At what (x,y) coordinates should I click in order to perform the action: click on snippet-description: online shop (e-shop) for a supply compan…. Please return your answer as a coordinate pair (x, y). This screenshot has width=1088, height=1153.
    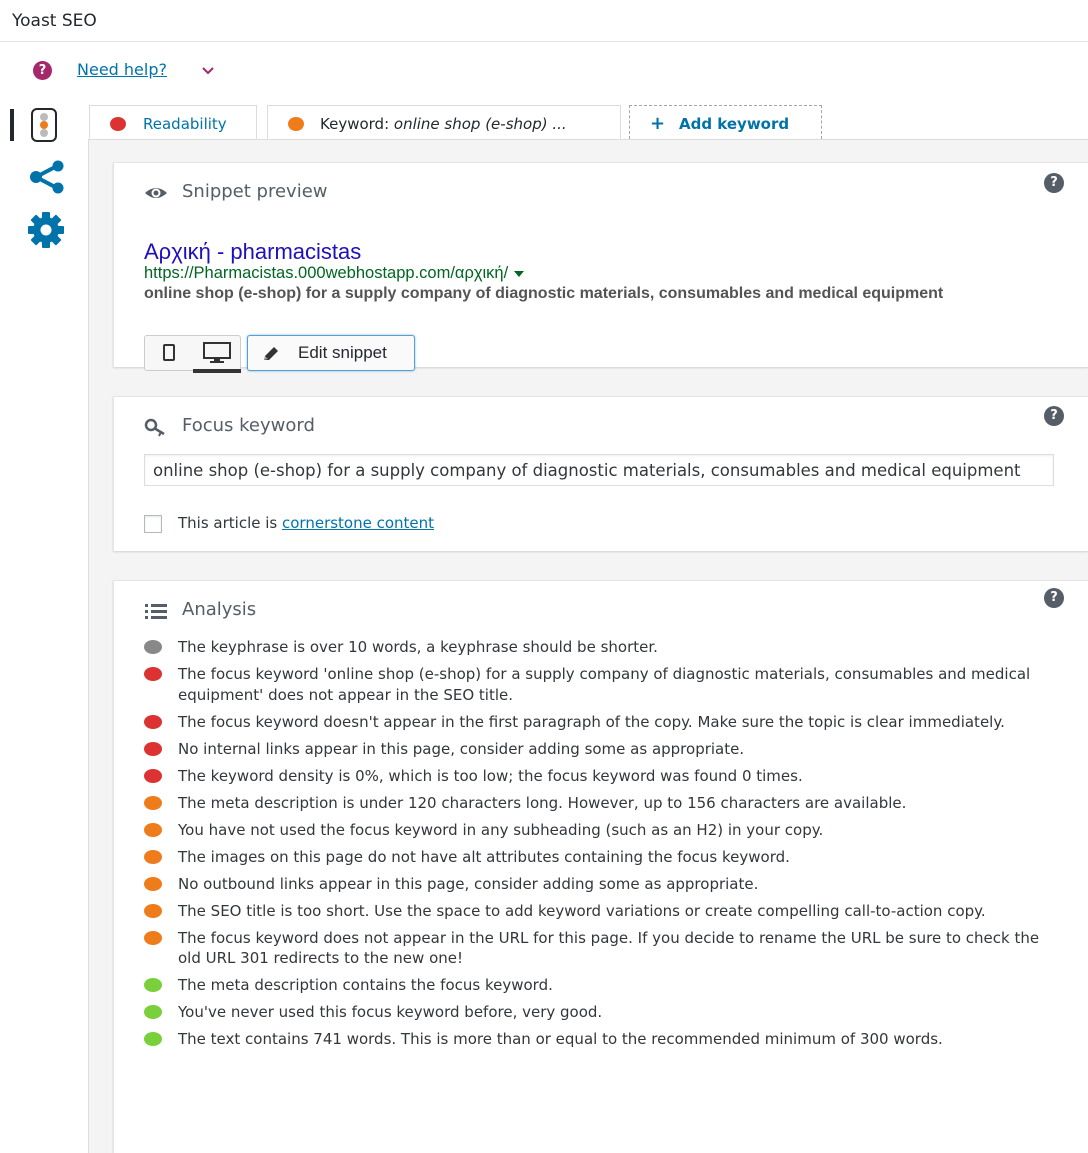
    Looking at the image, I should click on (594, 294).